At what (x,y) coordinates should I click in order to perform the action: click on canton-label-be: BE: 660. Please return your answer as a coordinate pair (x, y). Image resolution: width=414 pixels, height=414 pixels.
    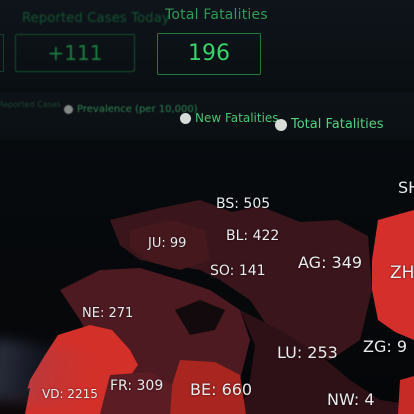
    Looking at the image, I should click on (221, 389).